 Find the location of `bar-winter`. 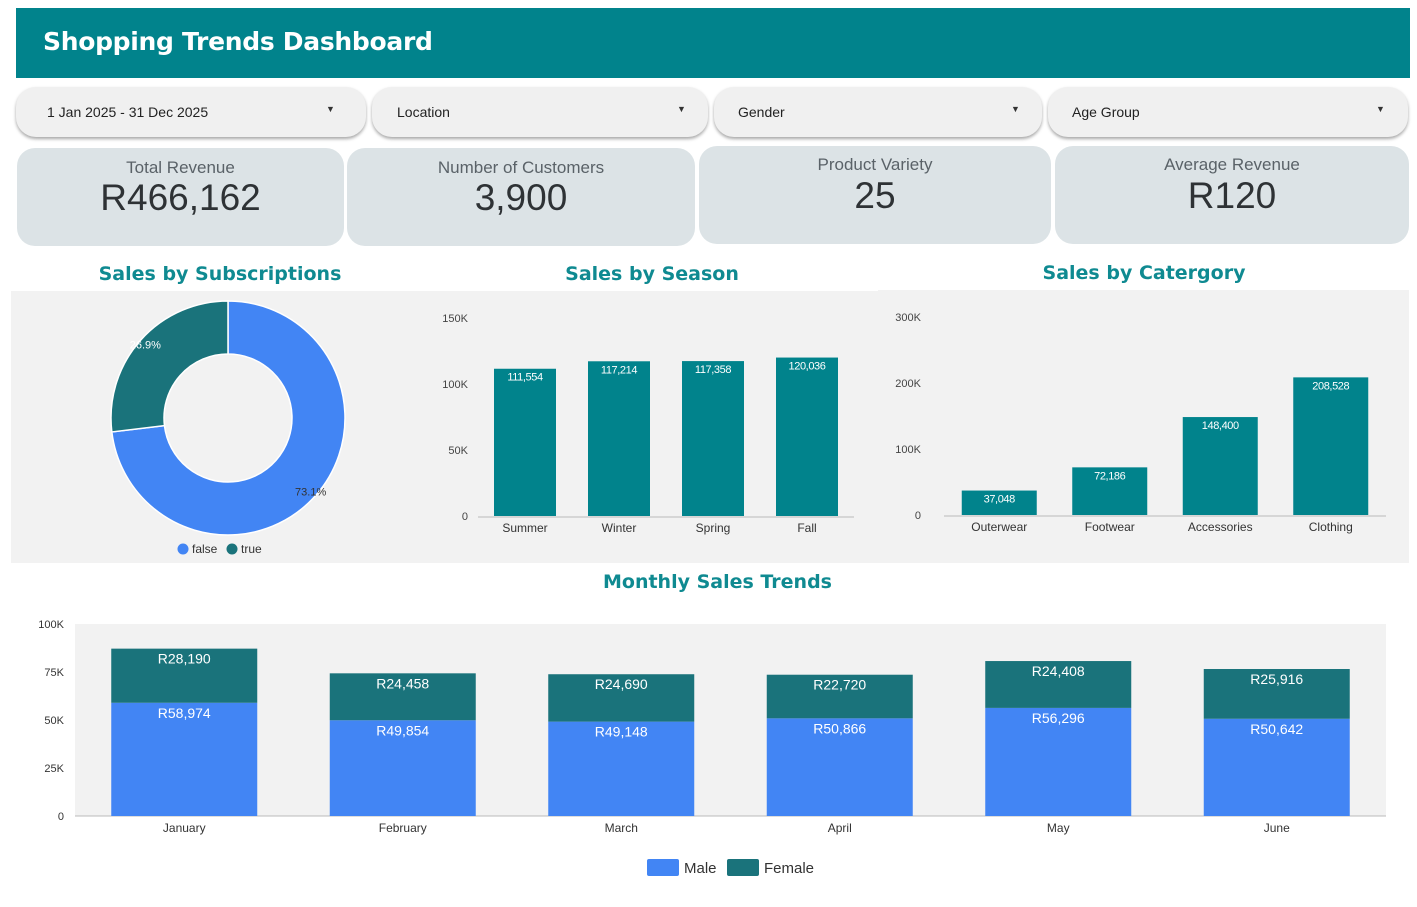

bar-winter is located at coordinates (619, 438).